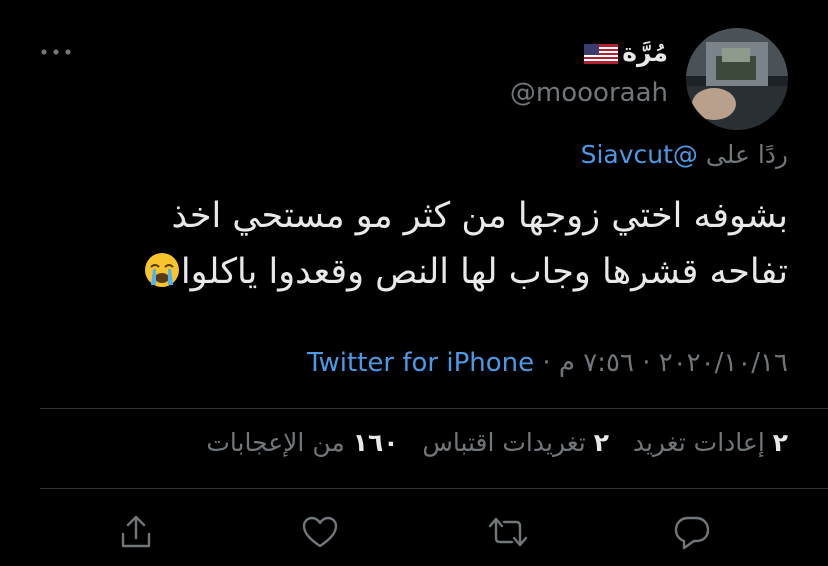 This screenshot has width=828, height=566. I want to click on us-flag-icon, so click(601, 54).